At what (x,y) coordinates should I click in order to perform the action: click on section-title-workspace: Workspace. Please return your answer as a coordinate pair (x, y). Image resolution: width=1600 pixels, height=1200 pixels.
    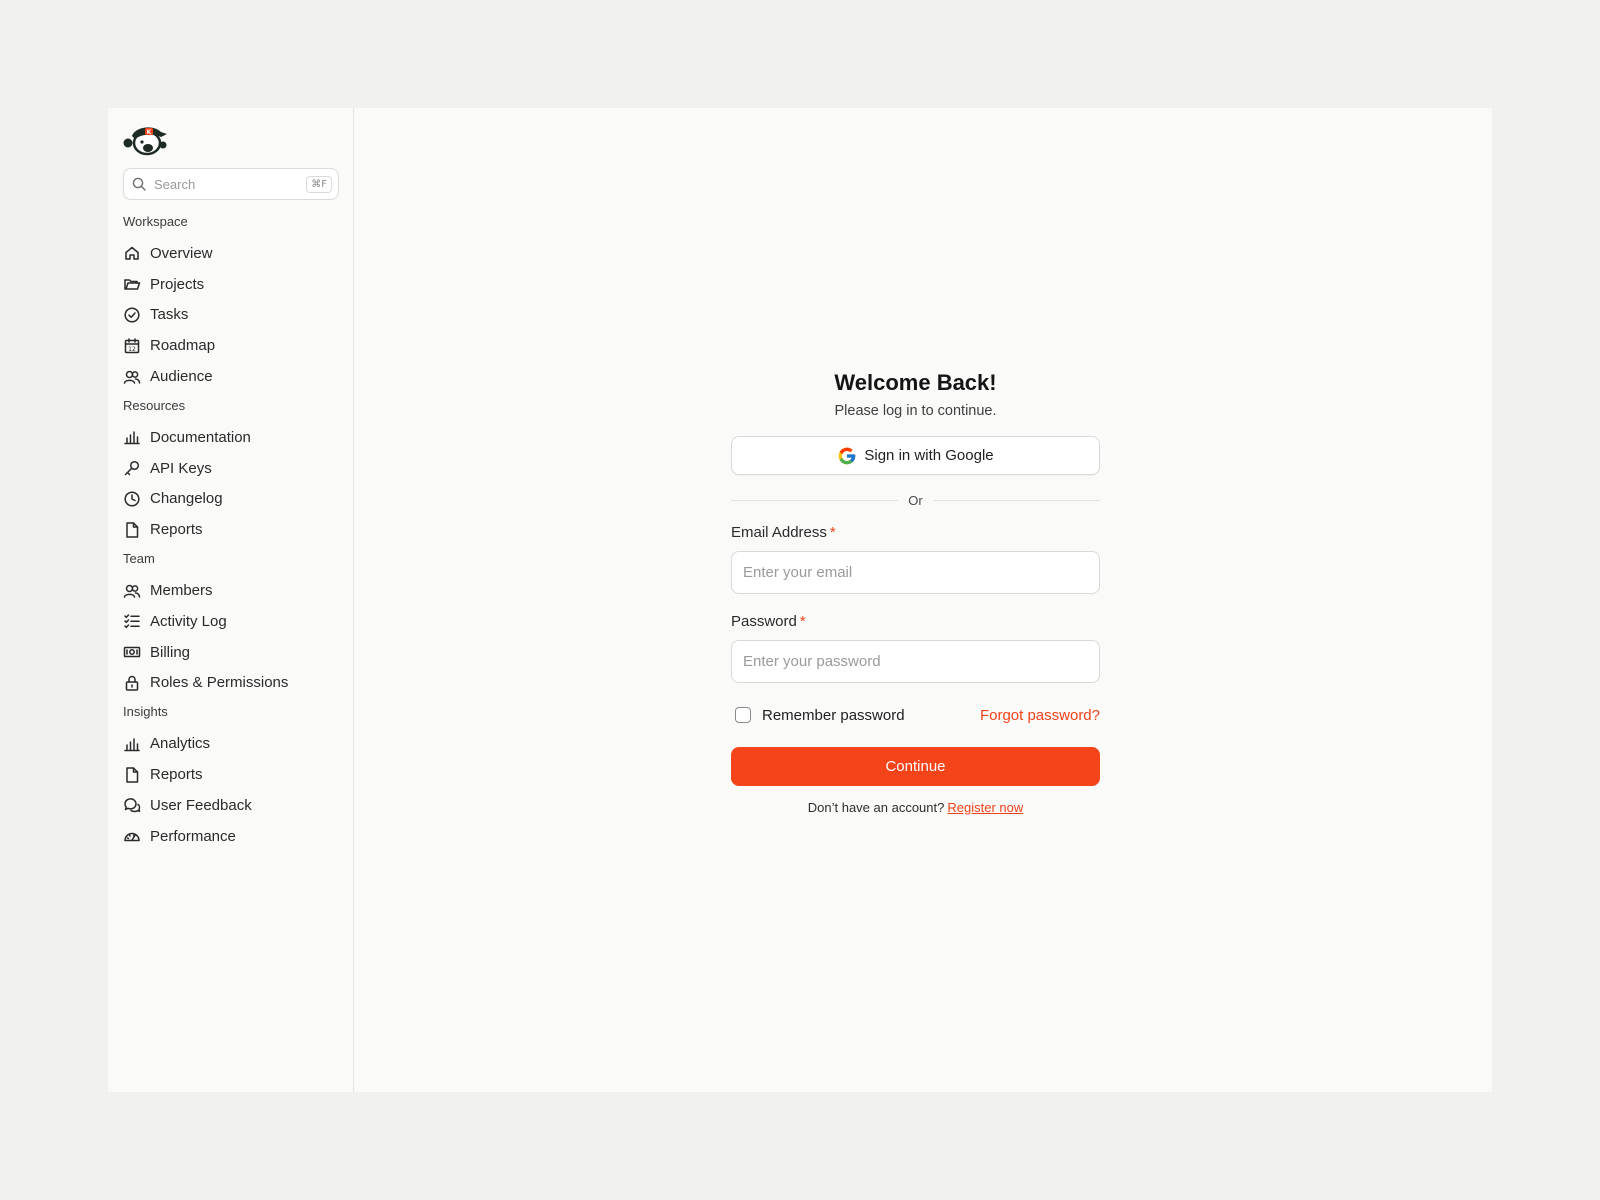
    Looking at the image, I should click on (155, 221).